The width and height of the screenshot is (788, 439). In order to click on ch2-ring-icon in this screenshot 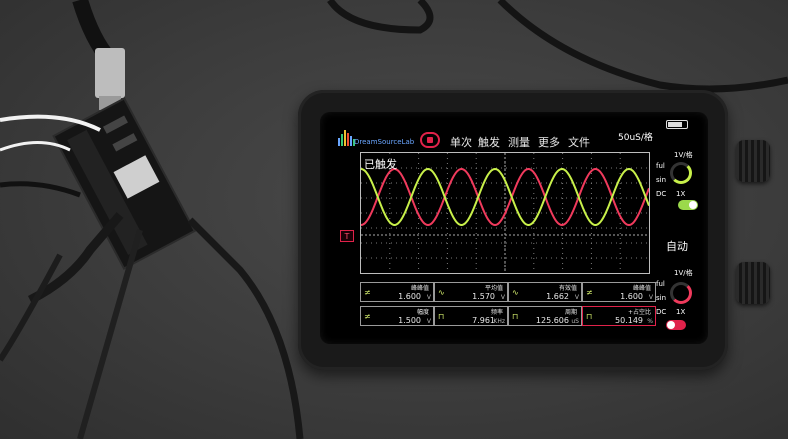, I will do `click(681, 293)`.